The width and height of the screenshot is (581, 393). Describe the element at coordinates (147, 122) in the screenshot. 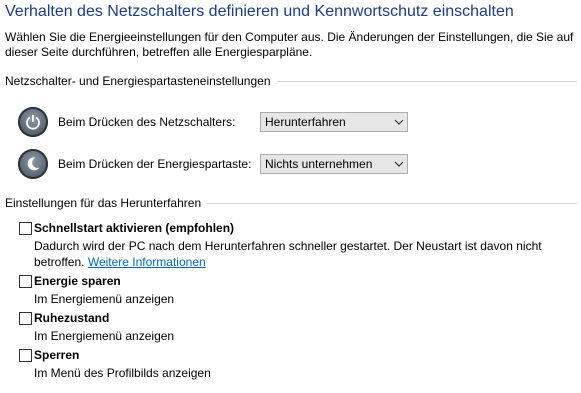

I see `power-button-label: Beim Drücken des Netzschalters:` at that location.